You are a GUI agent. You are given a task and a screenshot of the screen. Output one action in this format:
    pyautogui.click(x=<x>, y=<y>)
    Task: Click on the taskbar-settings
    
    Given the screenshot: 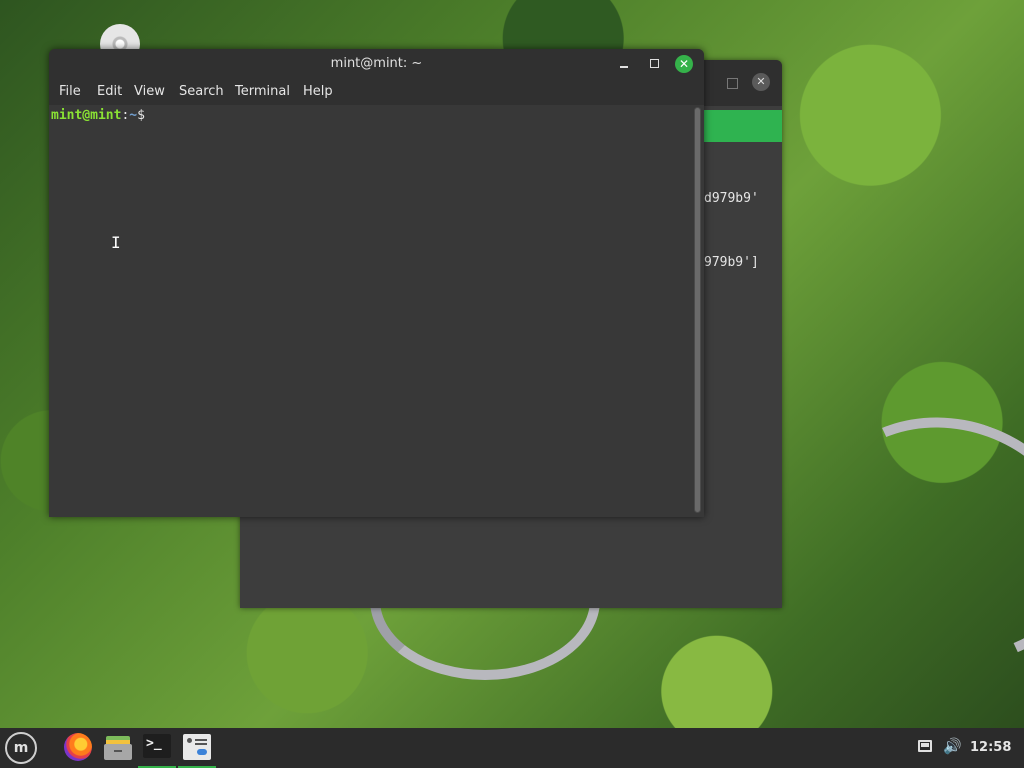 What is the action you would take?
    pyautogui.click(x=197, y=748)
    